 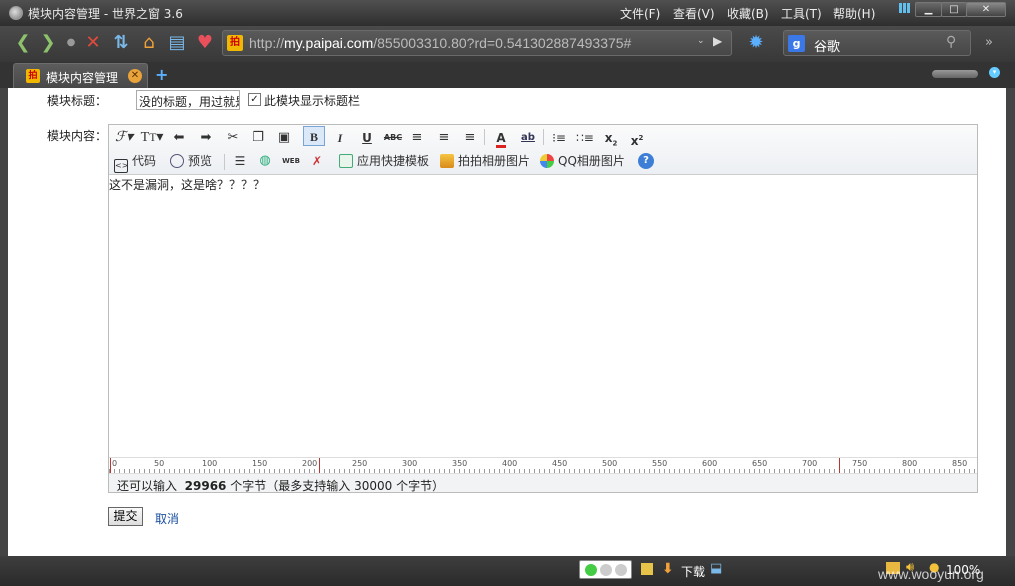 I want to click on bold-icon: B, so click(x=314, y=136).